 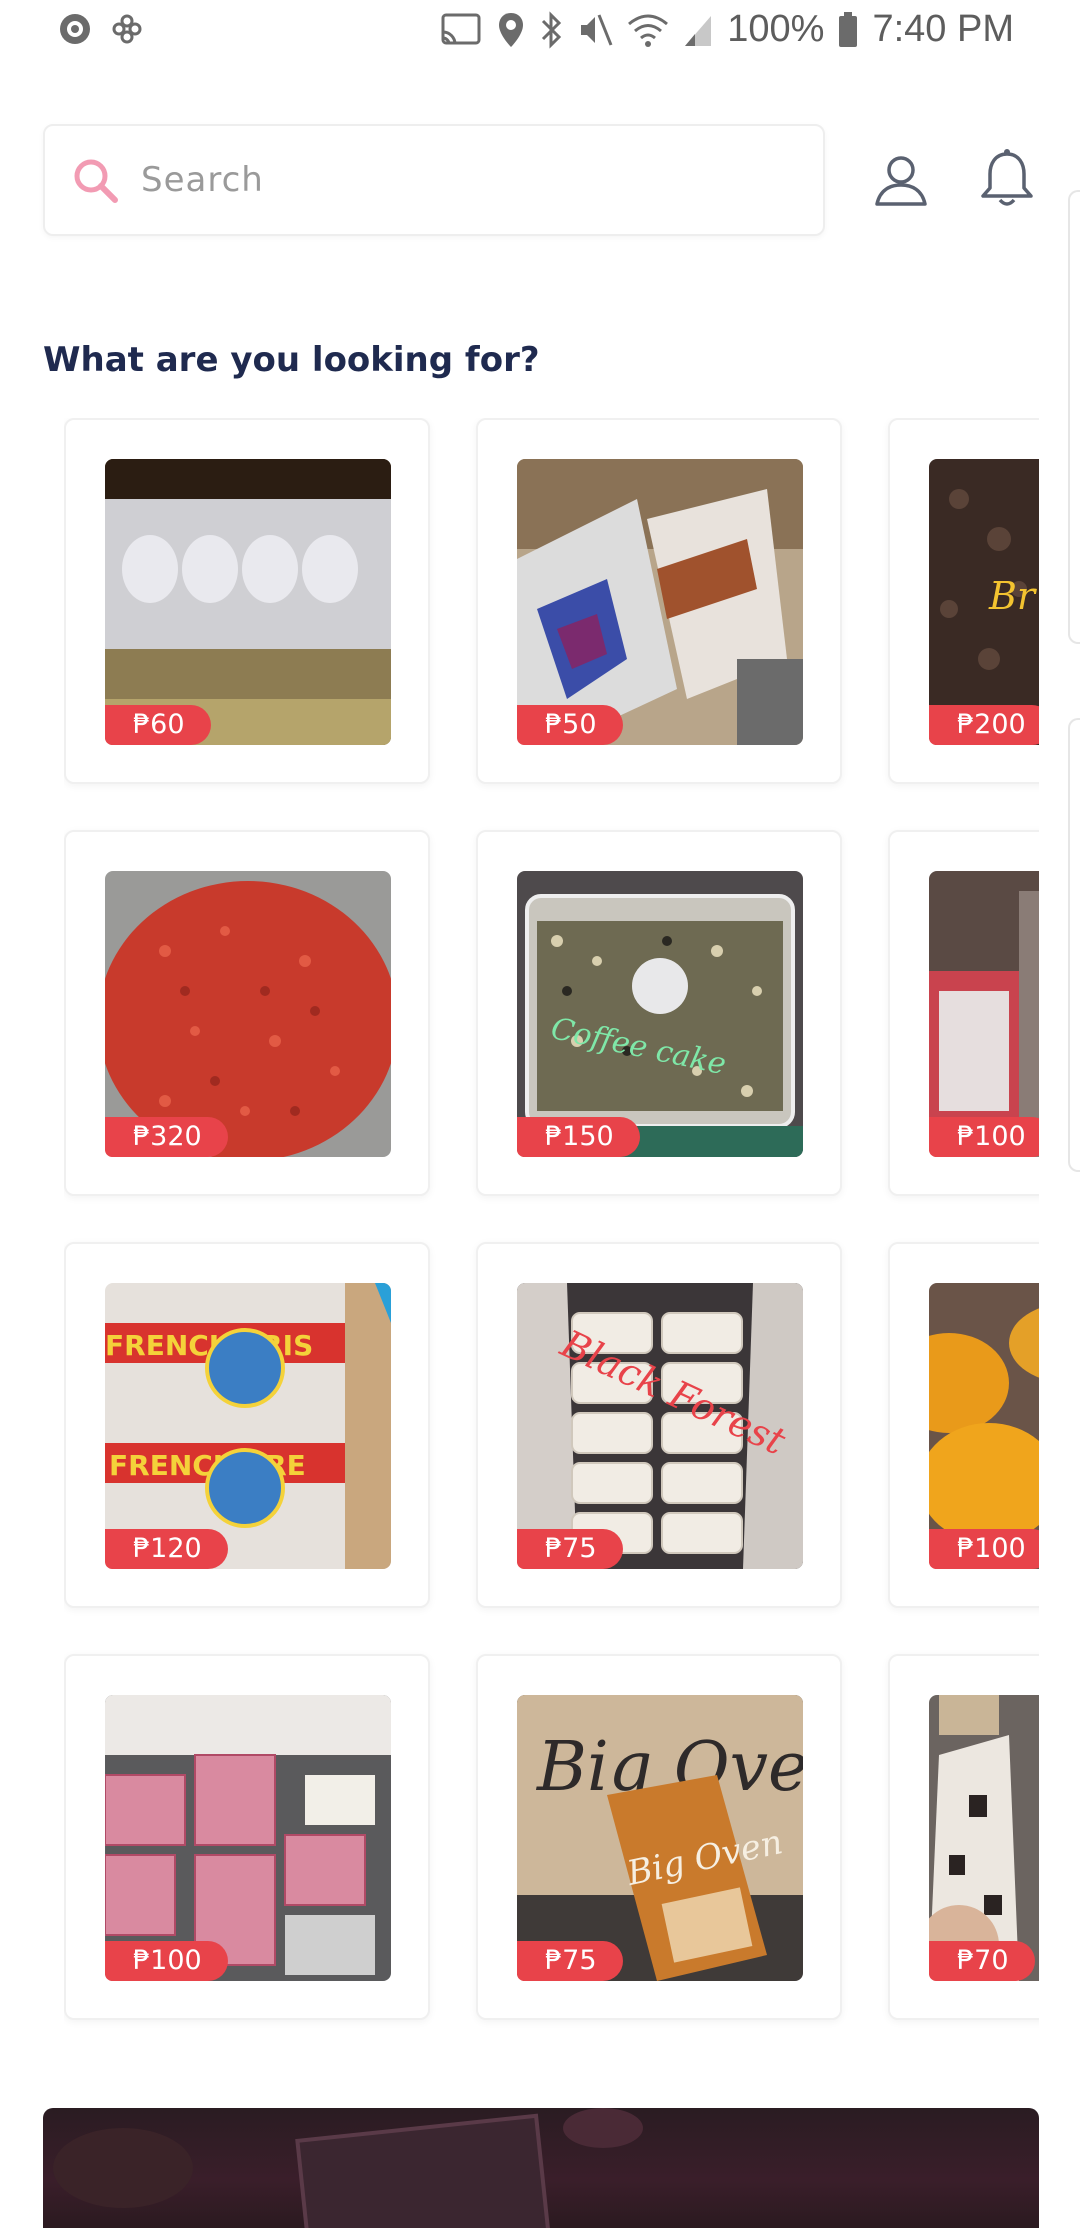 I want to click on clock: 7:40 PM, so click(x=943, y=29).